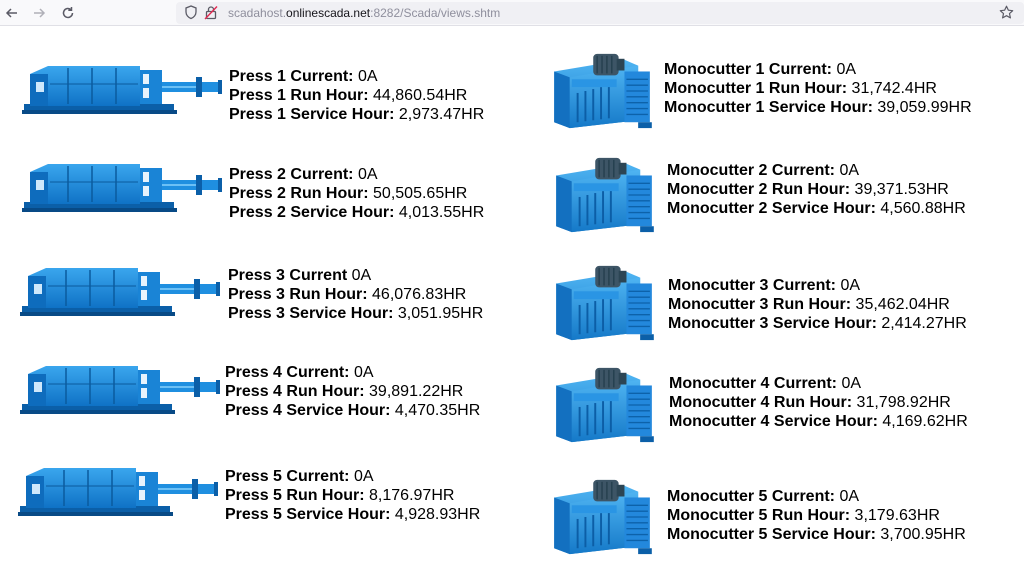 This screenshot has height=579, width=1024. Describe the element at coordinates (818, 107) in the screenshot. I see `monocutter-1-service-hour: Monocutter 1 Service Hour: 39,059.99HR` at that location.